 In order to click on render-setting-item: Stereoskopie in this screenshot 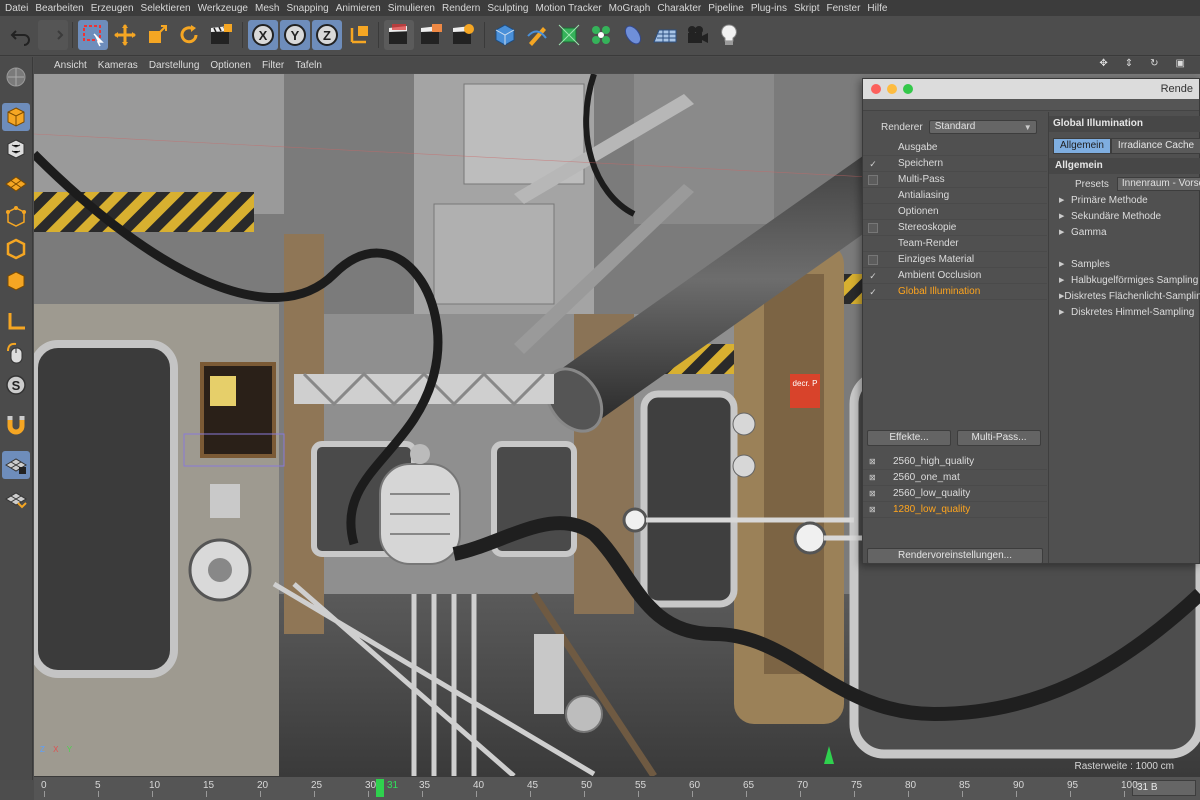, I will do `click(955, 228)`.